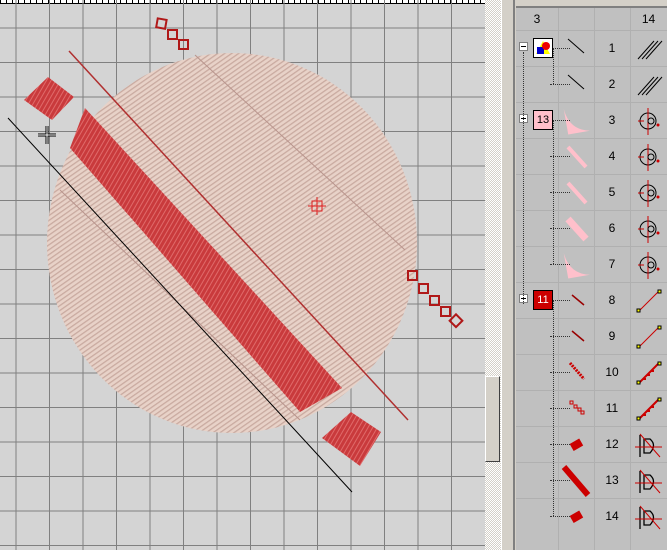 Image resolution: width=667 pixels, height=550 pixels. Describe the element at coordinates (612, 300) in the screenshot. I see `object-number: 8` at that location.